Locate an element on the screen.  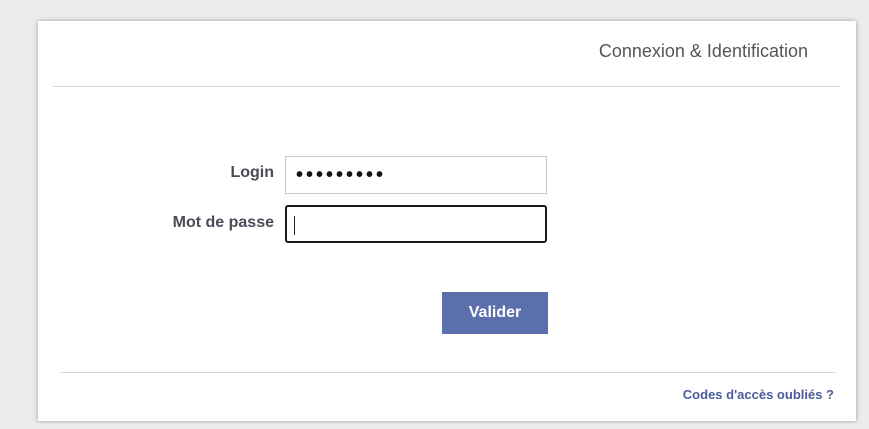
login-label: Login is located at coordinates (252, 172).